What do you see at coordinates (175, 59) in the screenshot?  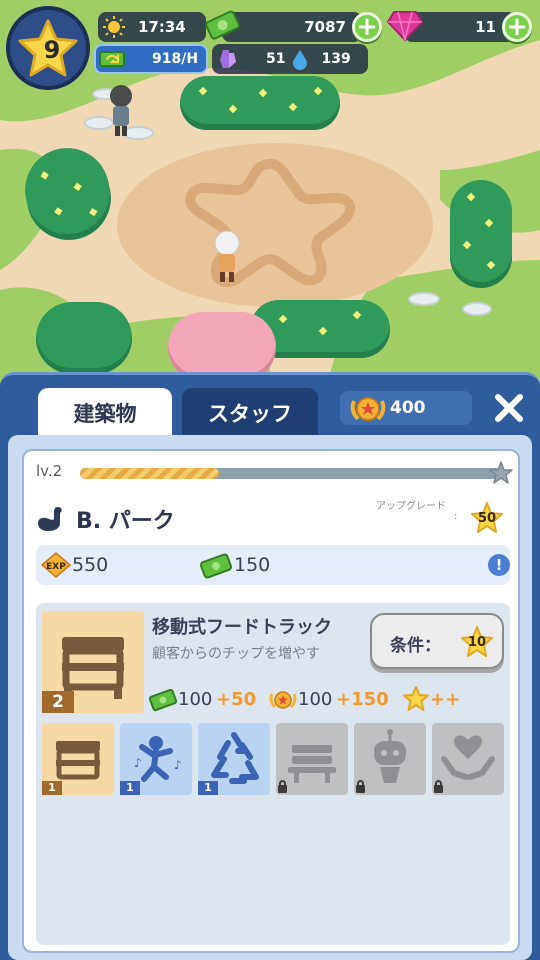 I see `income-rate-value: 918/H` at bounding box center [175, 59].